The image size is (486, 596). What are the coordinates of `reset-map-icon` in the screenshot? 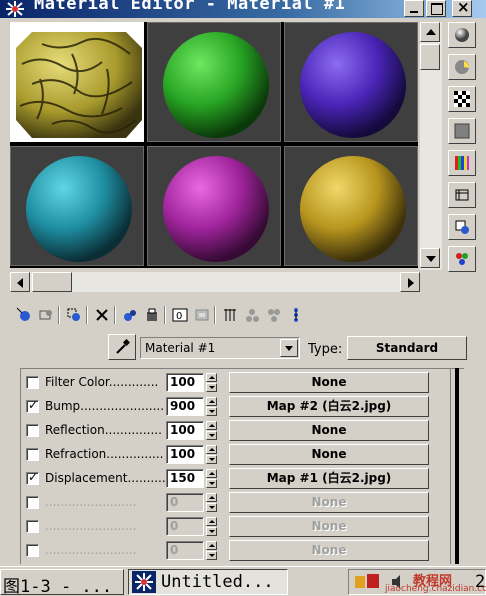 It's located at (102, 315).